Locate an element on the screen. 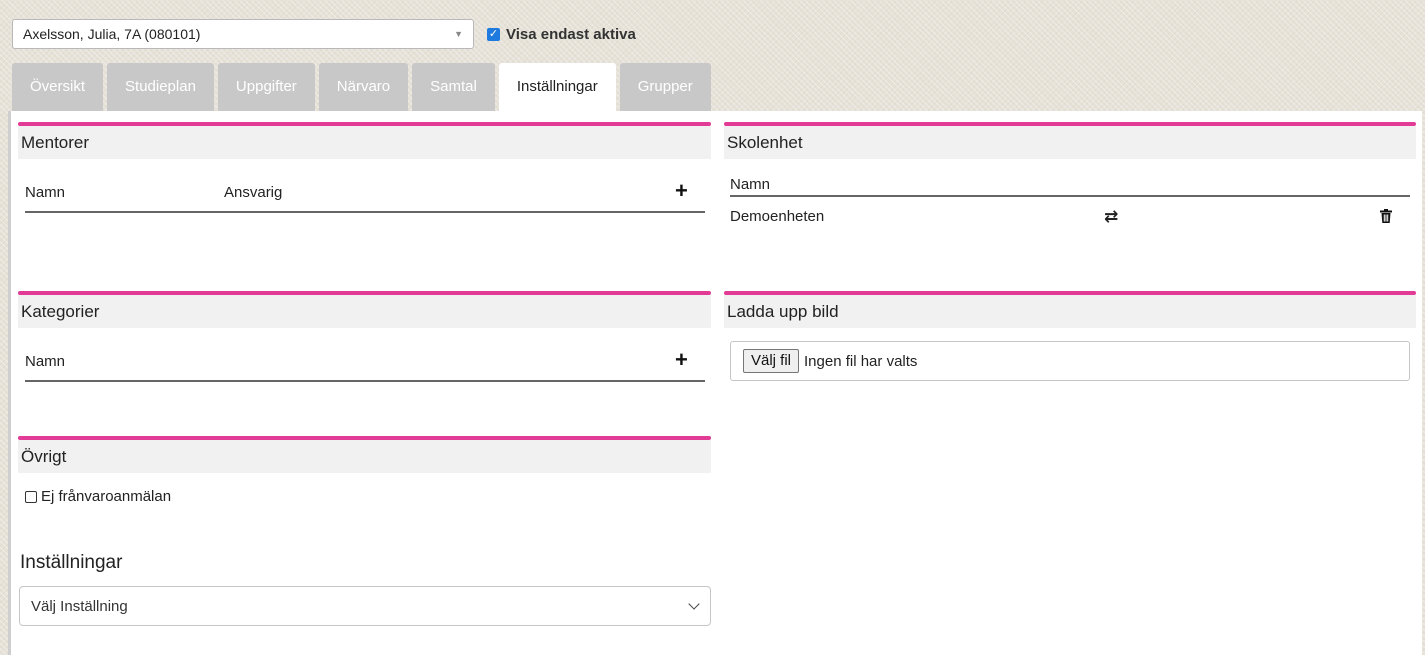 The image size is (1425, 655). kategorier-header: Kategorier is located at coordinates (364, 311).